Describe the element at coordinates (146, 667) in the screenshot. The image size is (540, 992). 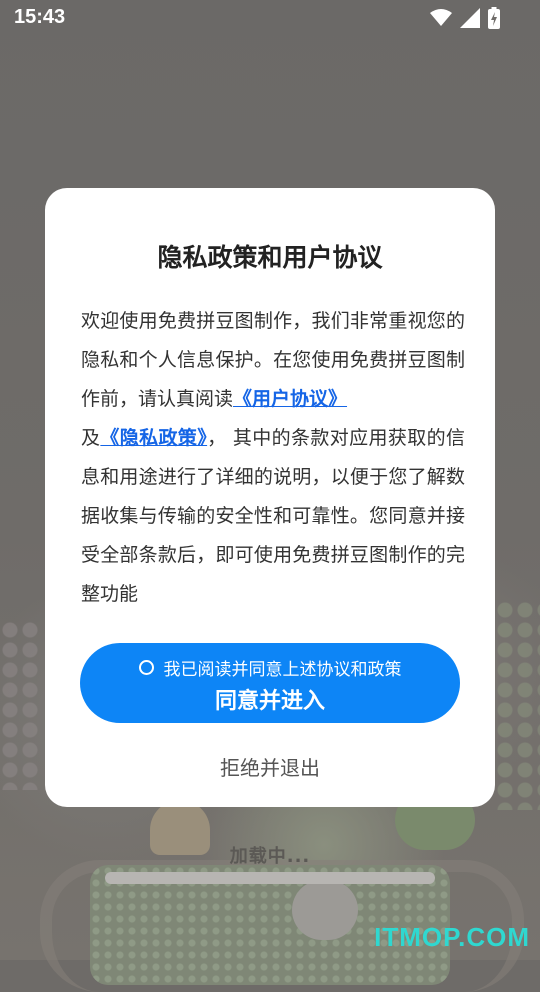
I see `agreement-radio` at that location.